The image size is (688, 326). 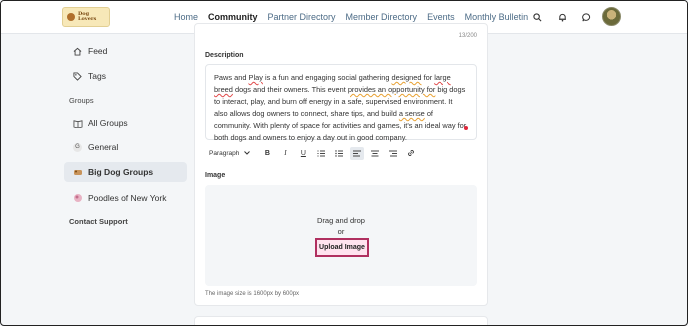 I want to click on sidebar-item-poodles-of-new-york: Poodles of New York, so click(x=115, y=198).